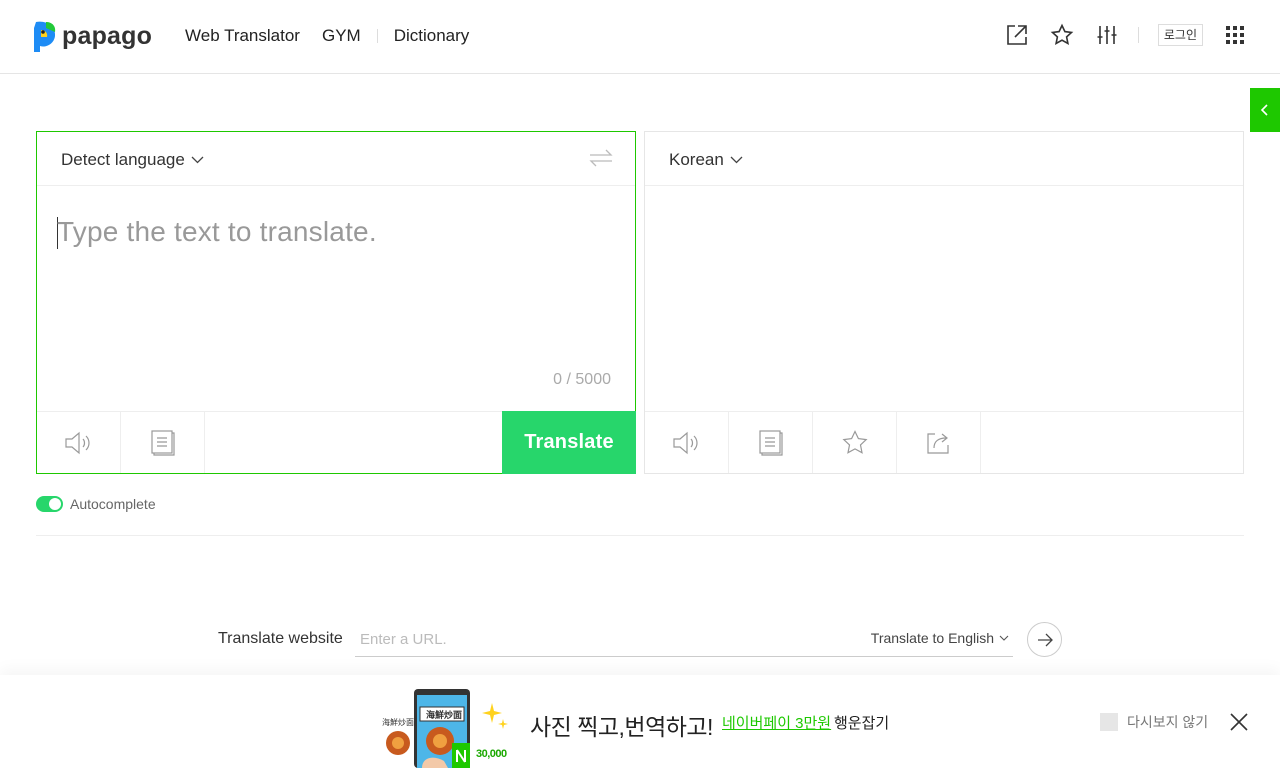 The image size is (1280, 768). What do you see at coordinates (862, 723) in the screenshot?
I see `promo-tail: 행운잡기` at bounding box center [862, 723].